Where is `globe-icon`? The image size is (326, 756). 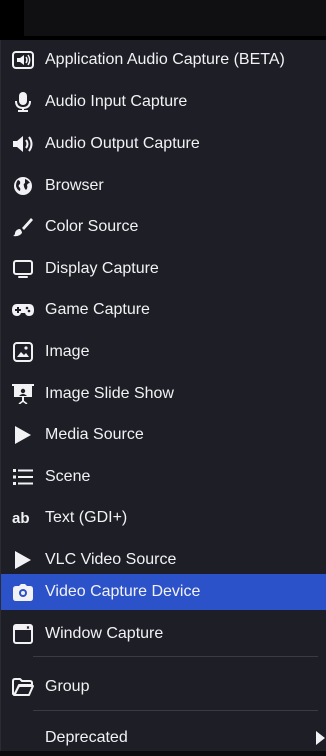 globe-icon is located at coordinates (23, 186).